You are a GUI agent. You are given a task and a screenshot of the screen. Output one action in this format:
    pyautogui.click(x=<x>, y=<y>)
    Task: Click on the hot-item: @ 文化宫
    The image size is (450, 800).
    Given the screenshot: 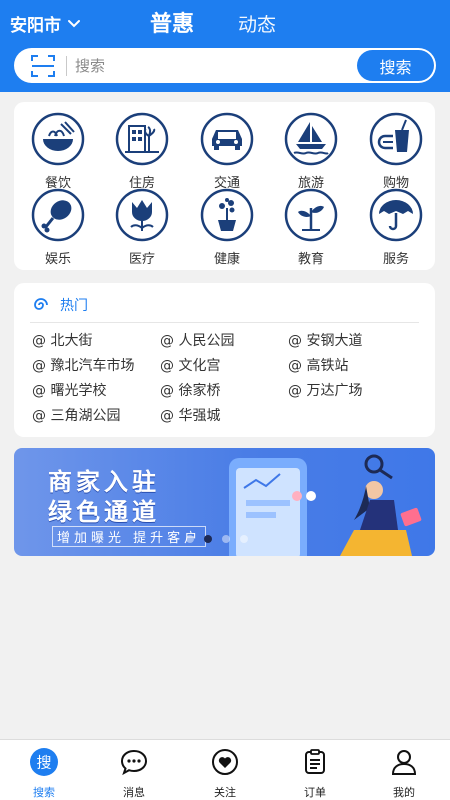 What is the action you would take?
    pyautogui.click(x=190, y=365)
    